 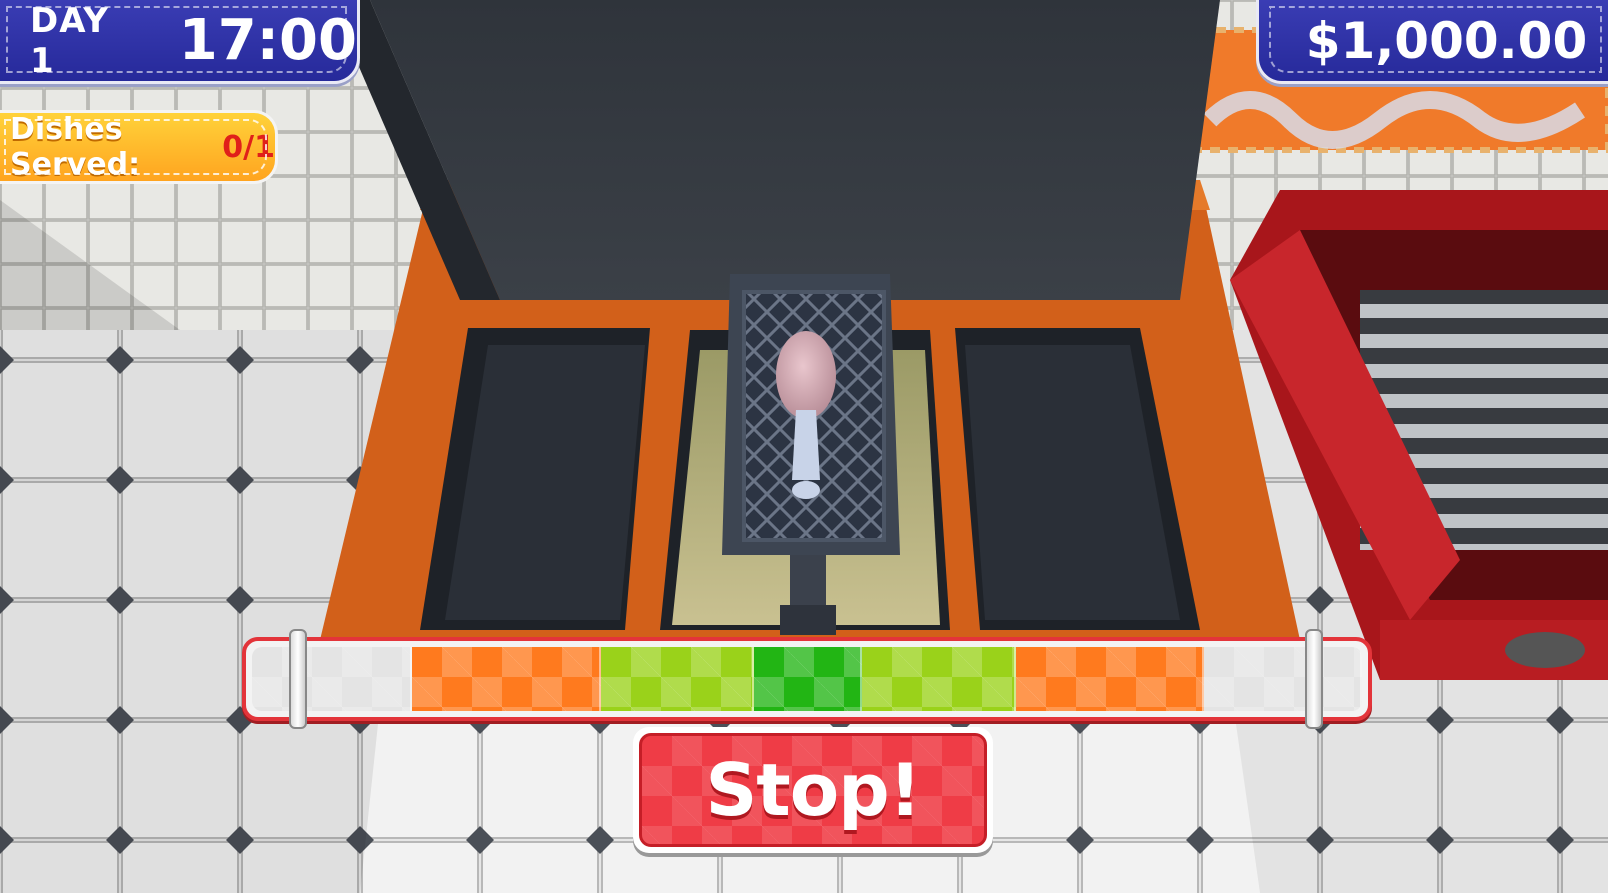 I want to click on timing-zone-green, so click(x=808, y=679).